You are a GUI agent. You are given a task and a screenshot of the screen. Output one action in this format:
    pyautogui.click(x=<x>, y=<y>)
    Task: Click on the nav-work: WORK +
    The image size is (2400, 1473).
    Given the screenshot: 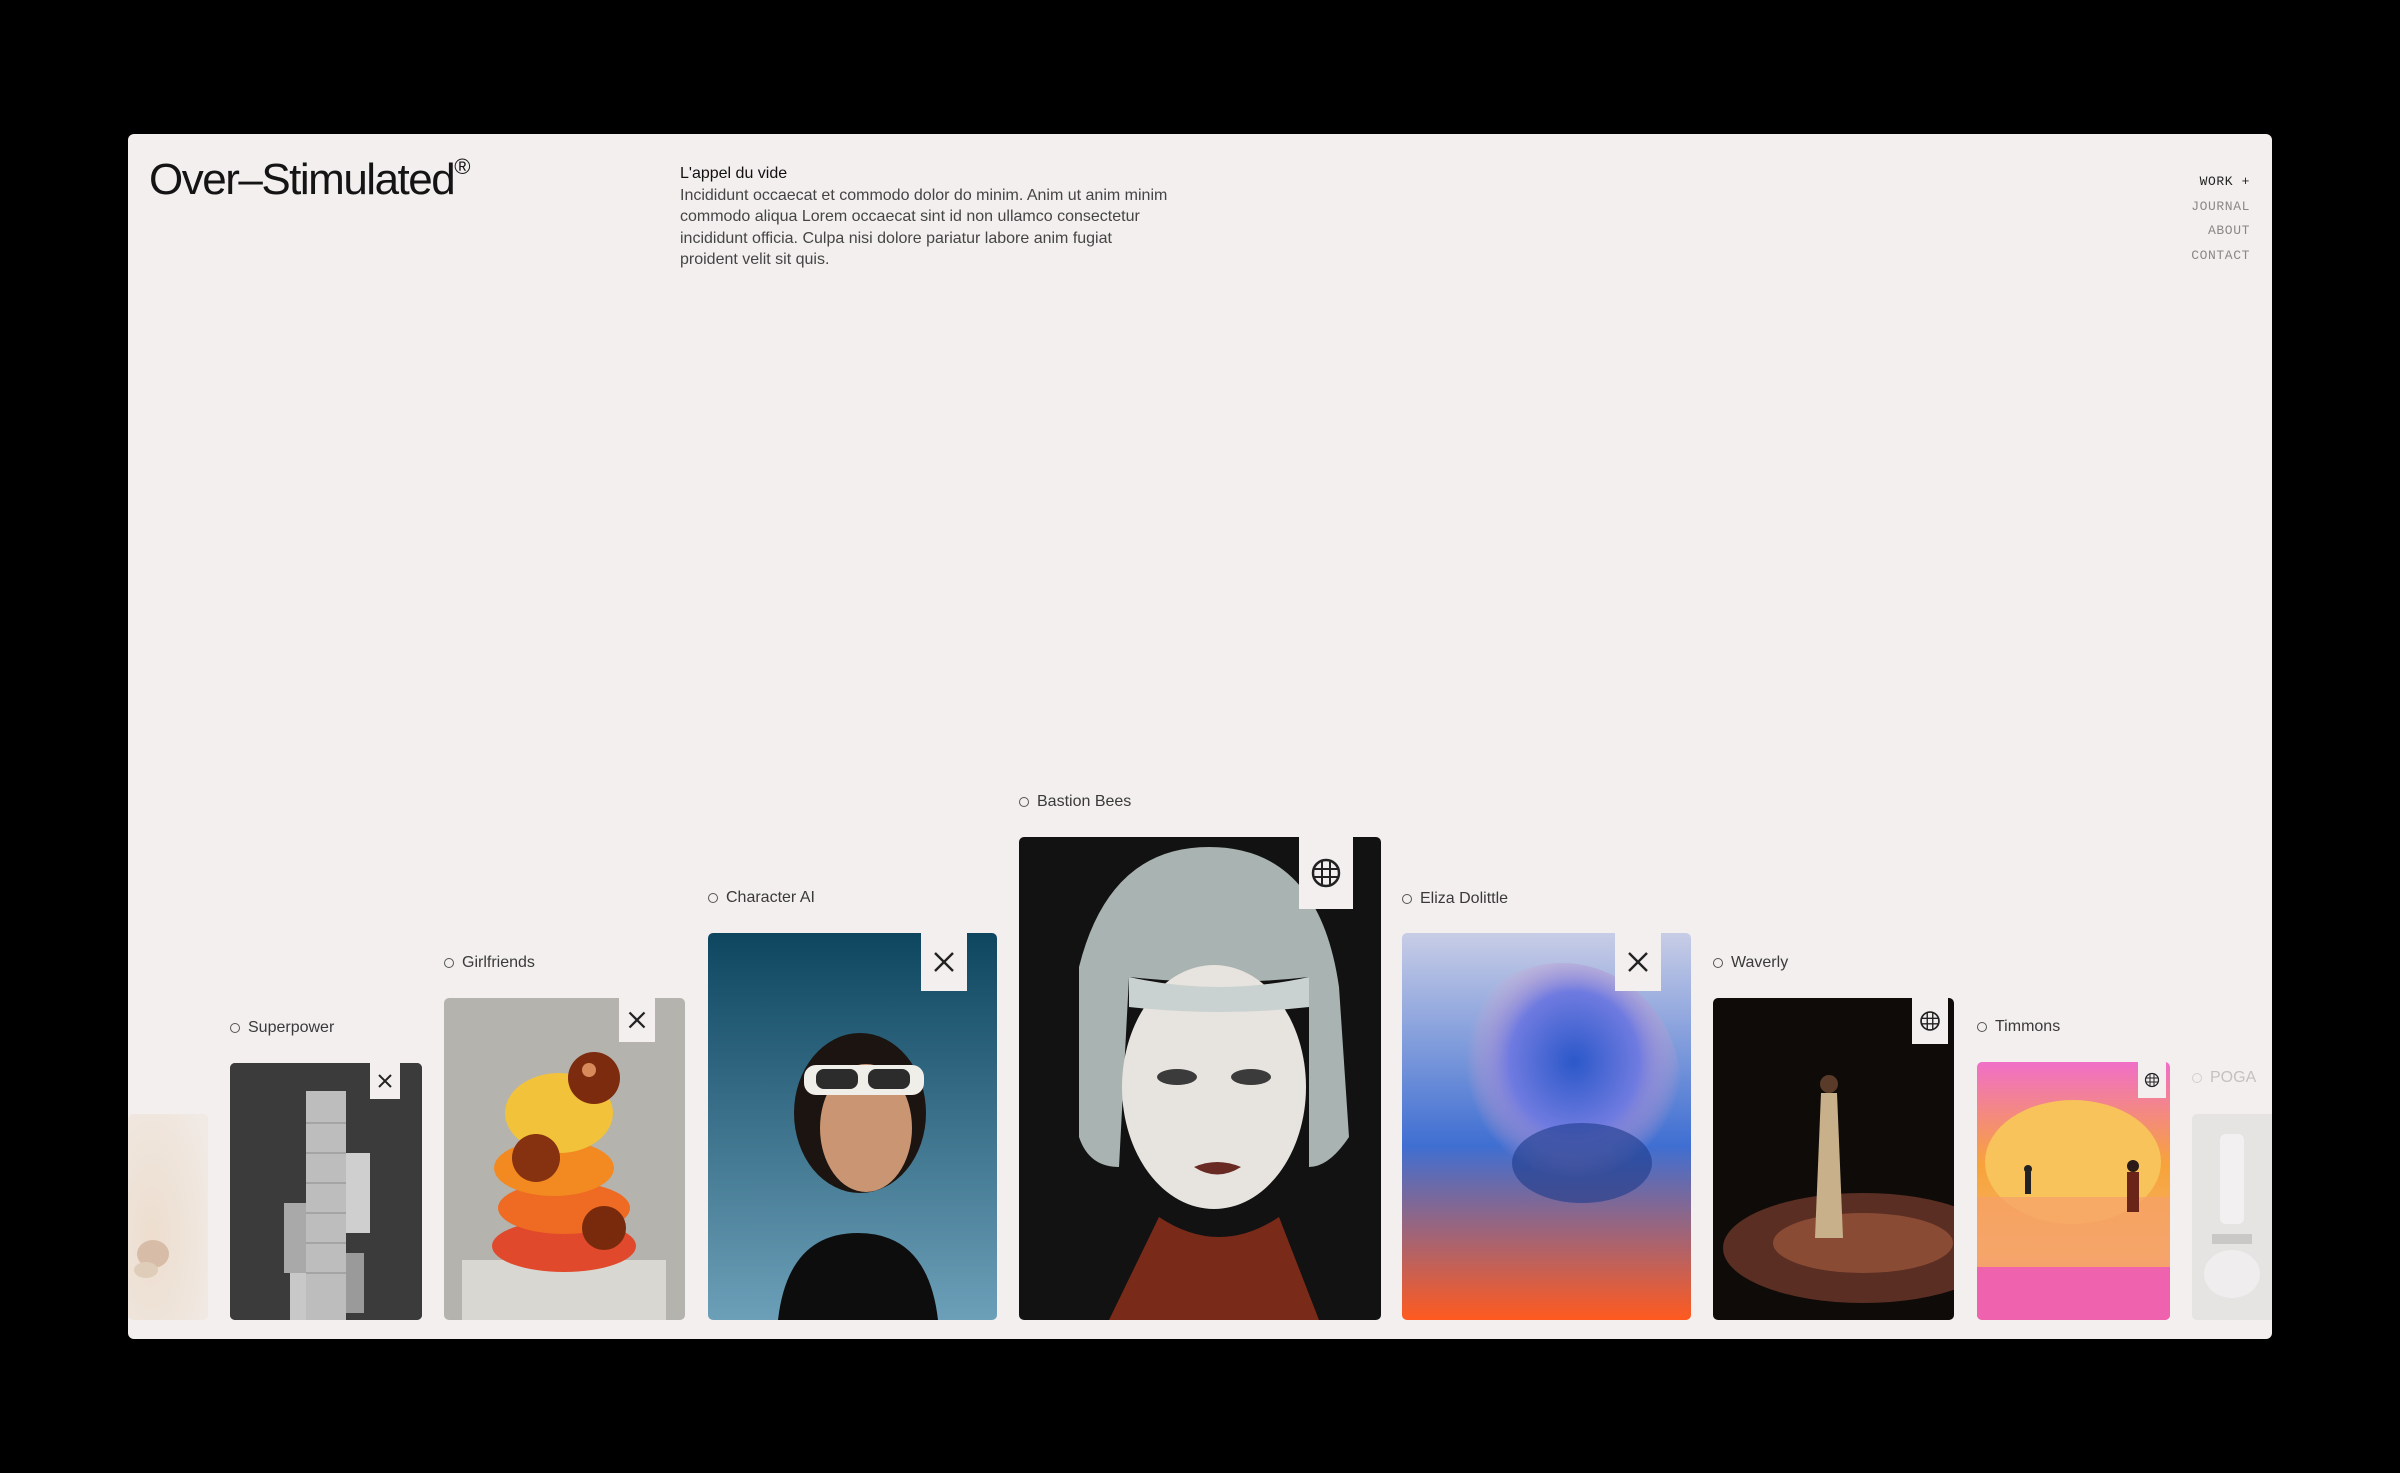 What is the action you would take?
    pyautogui.click(x=2220, y=182)
    